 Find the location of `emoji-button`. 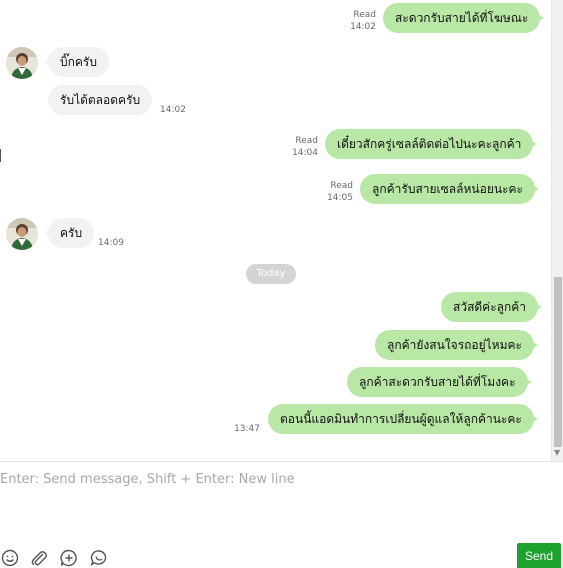

emoji-button is located at coordinates (10, 558).